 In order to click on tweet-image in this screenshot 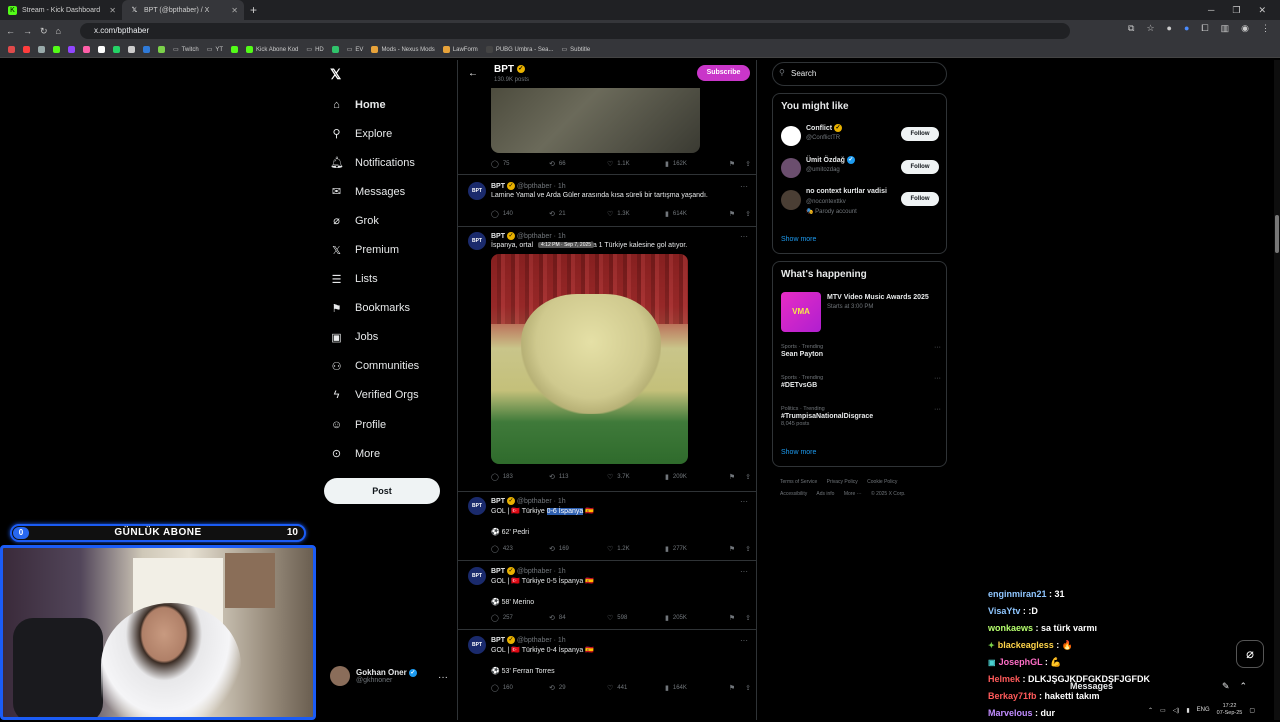, I will do `click(589, 359)`.